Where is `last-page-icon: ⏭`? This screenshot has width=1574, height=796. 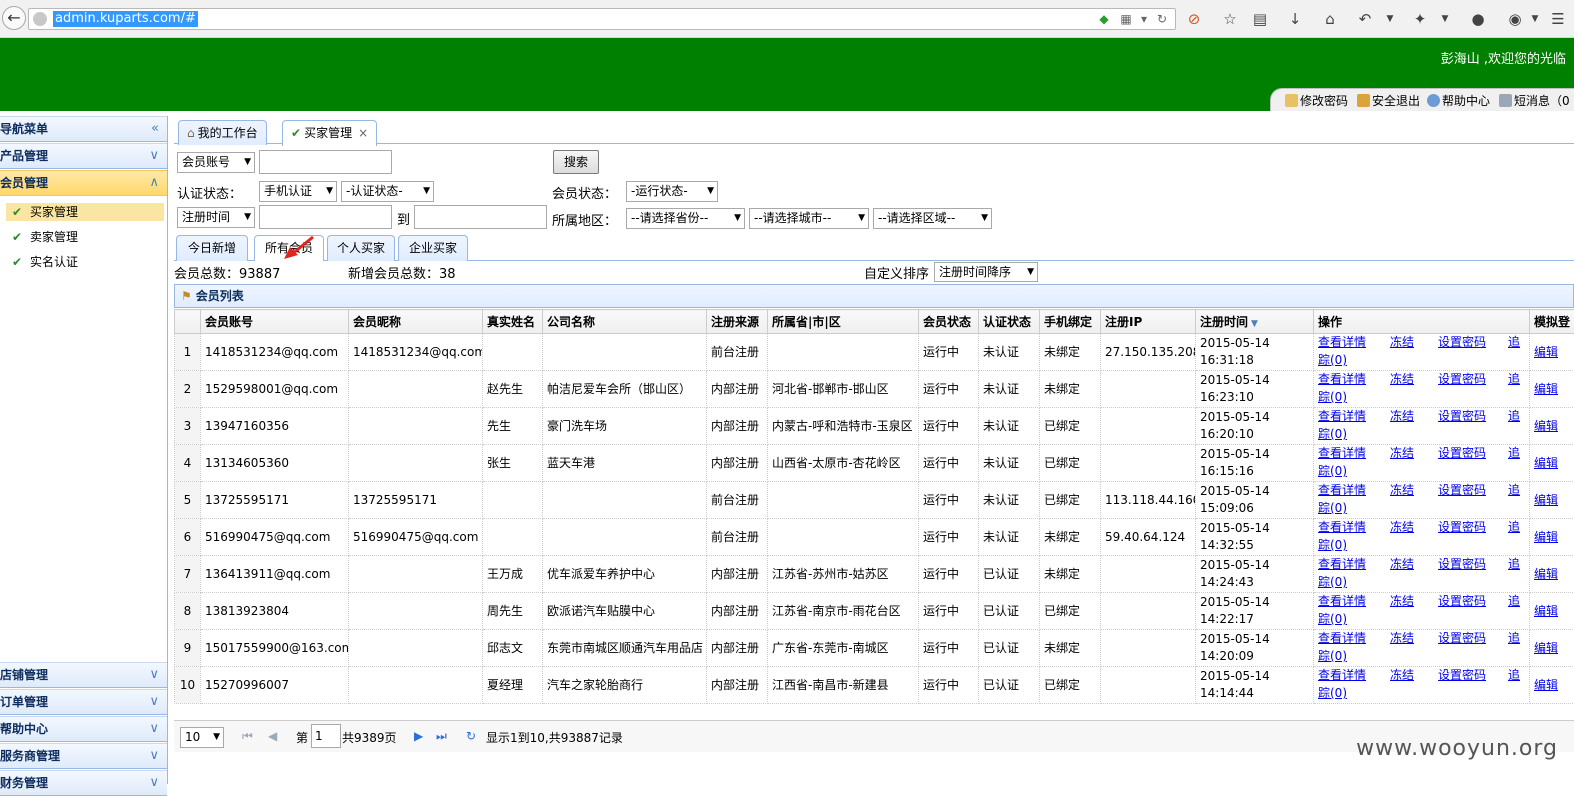
last-page-icon: ⏭ is located at coordinates (441, 736).